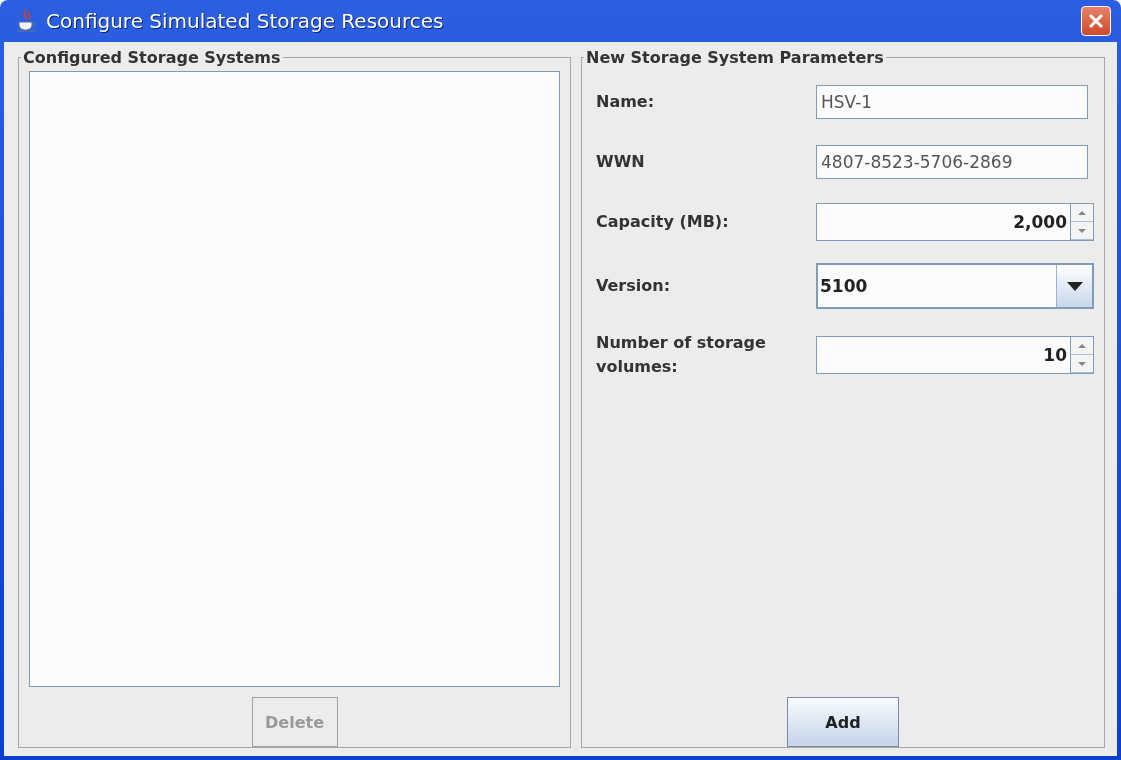 This screenshot has width=1121, height=760. What do you see at coordinates (955, 286) in the screenshot?
I see `dropdown-field: 5100` at bounding box center [955, 286].